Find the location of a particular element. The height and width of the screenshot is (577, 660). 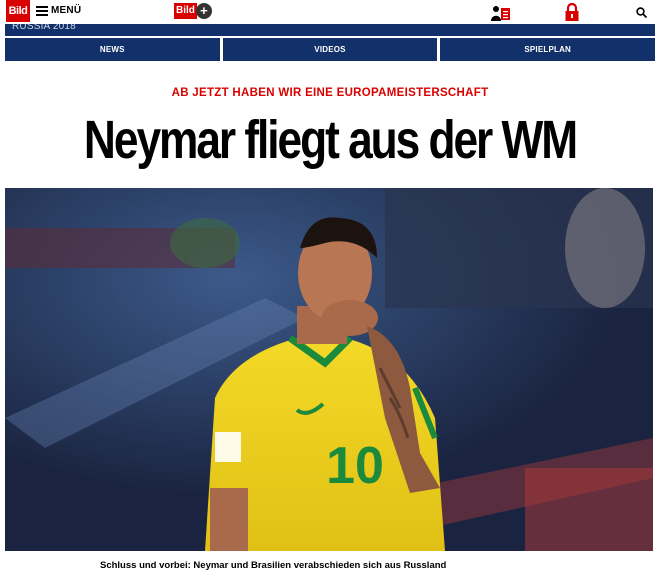

top-bar: Bild MENÜ Bild + is located at coordinates (330, 12).